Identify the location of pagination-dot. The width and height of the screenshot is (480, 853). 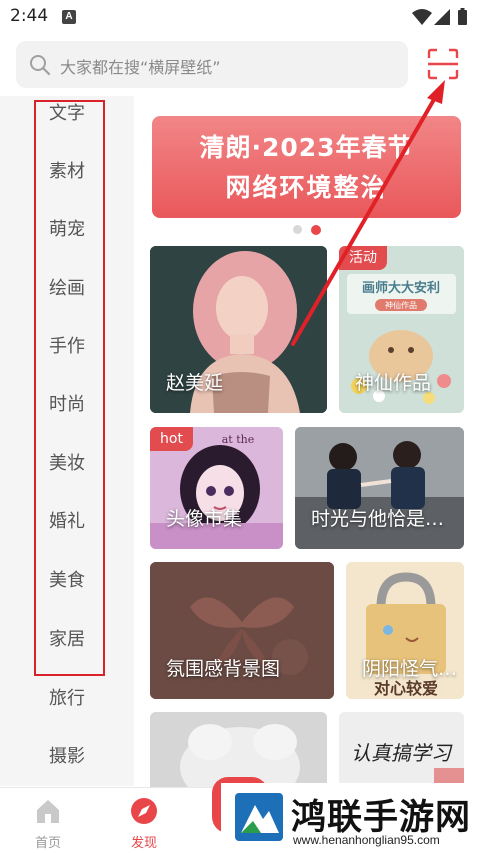
(297, 229).